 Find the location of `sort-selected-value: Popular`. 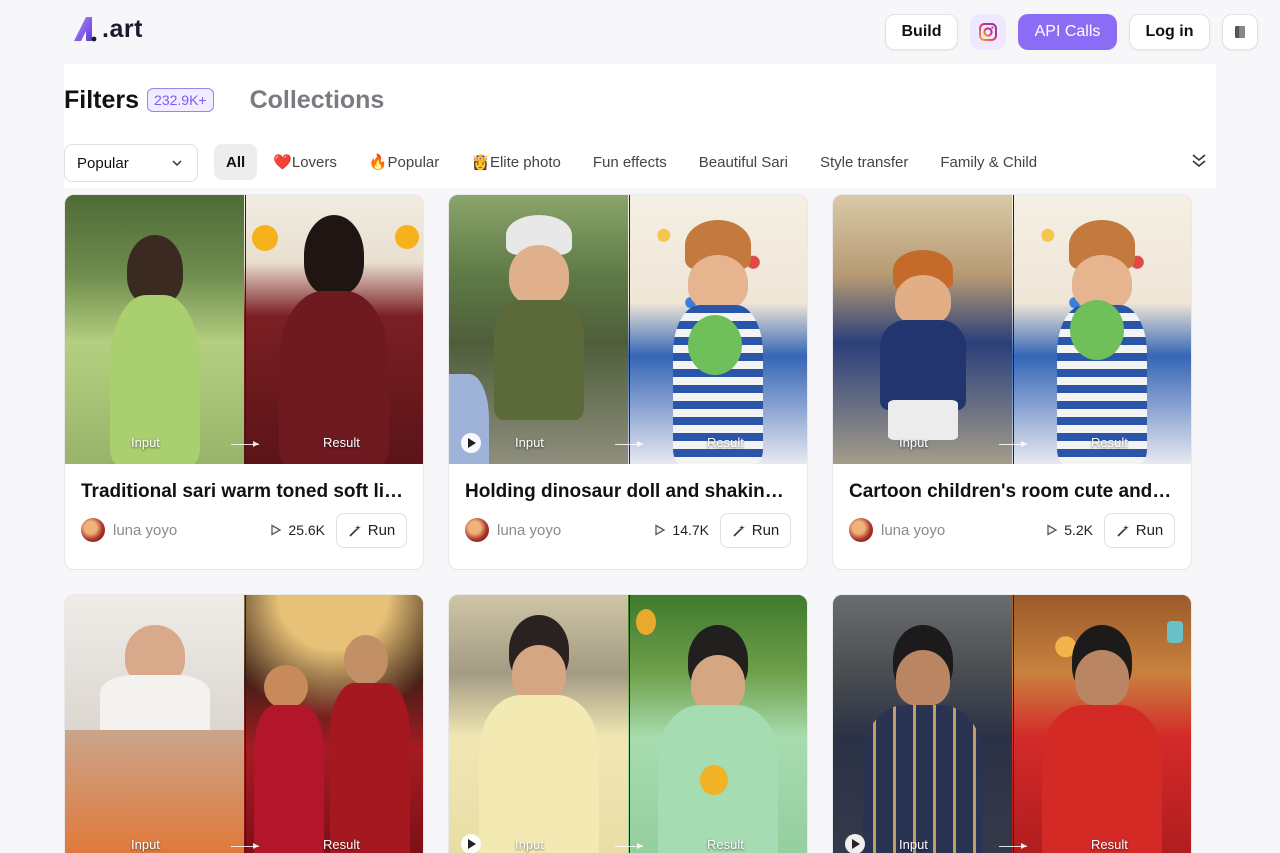

sort-selected-value: Popular is located at coordinates (103, 163).